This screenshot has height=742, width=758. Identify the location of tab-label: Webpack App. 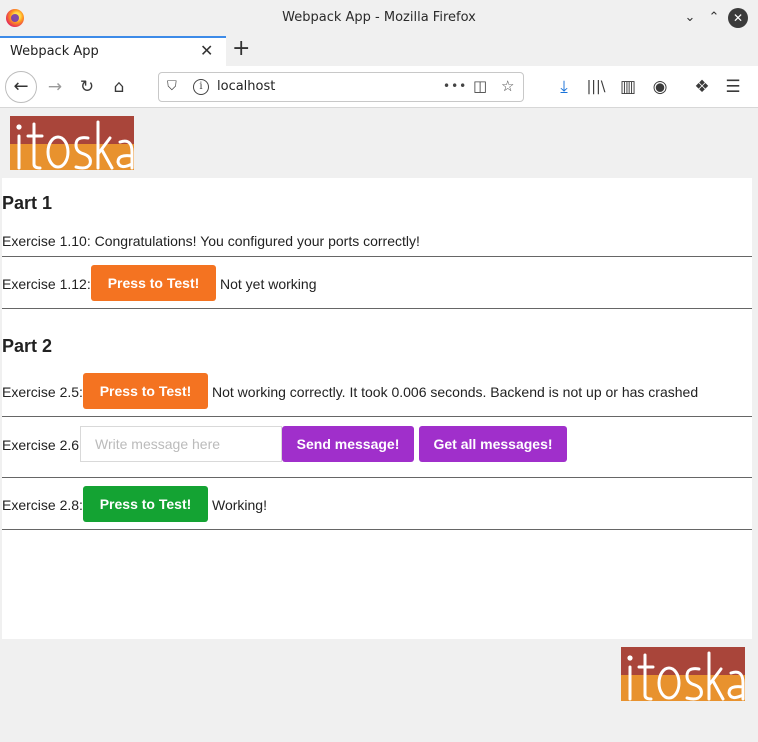
(54, 51).